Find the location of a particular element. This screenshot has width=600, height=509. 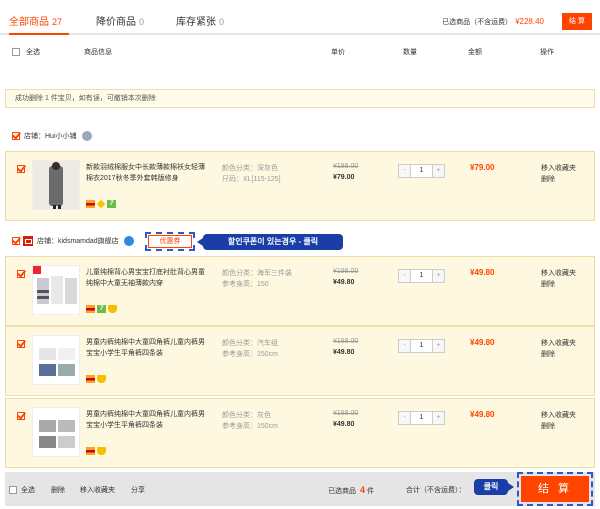

guarantee-icon is located at coordinates (101, 379).